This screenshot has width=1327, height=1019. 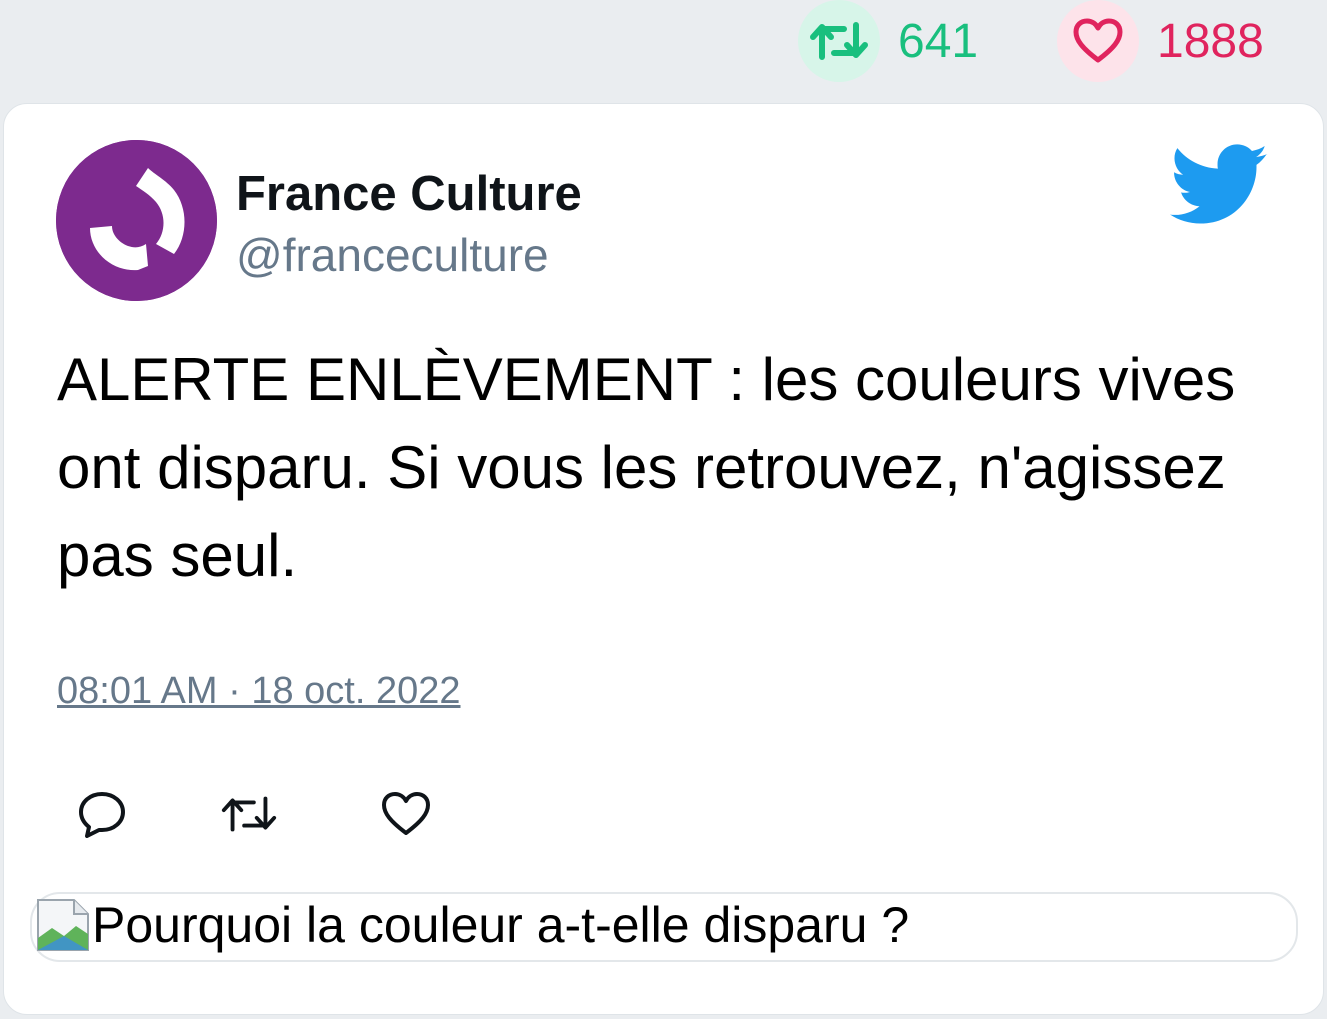 I want to click on author-handle: @franceculture, so click(x=392, y=255).